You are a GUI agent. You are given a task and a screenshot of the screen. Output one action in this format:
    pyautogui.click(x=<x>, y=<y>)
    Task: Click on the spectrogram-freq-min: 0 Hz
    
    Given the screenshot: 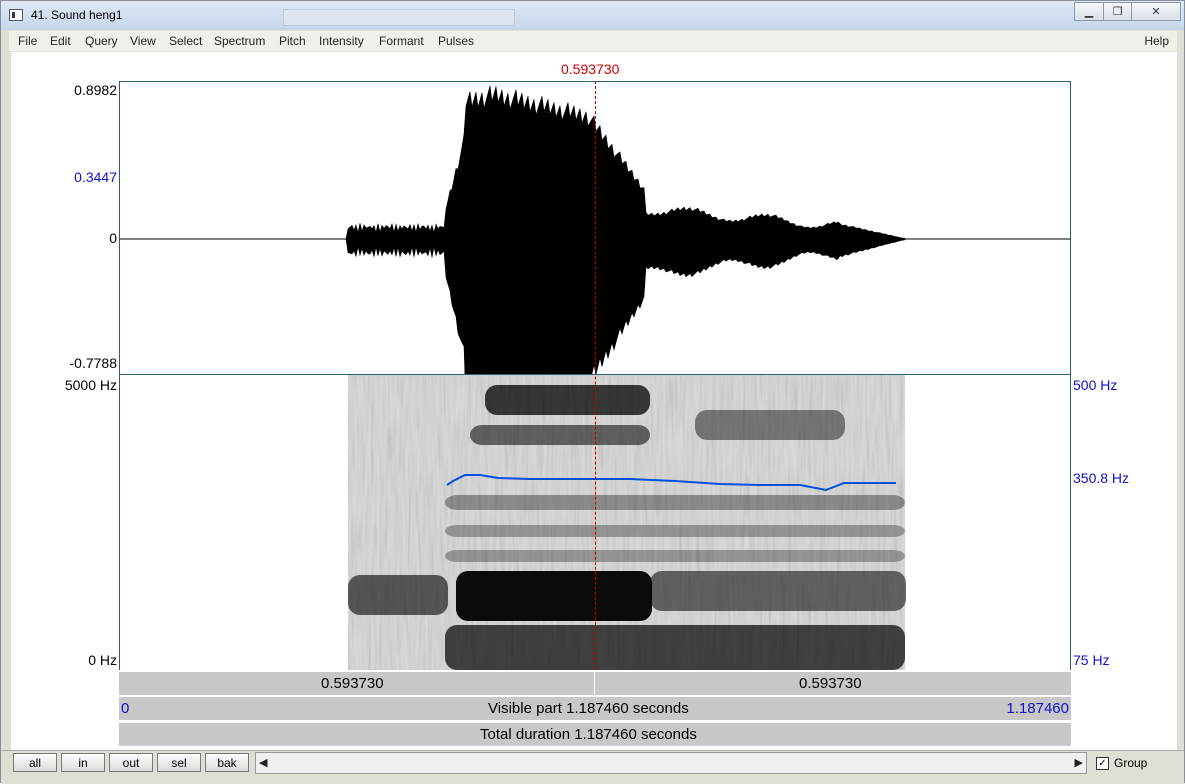 What is the action you would take?
    pyautogui.click(x=102, y=660)
    